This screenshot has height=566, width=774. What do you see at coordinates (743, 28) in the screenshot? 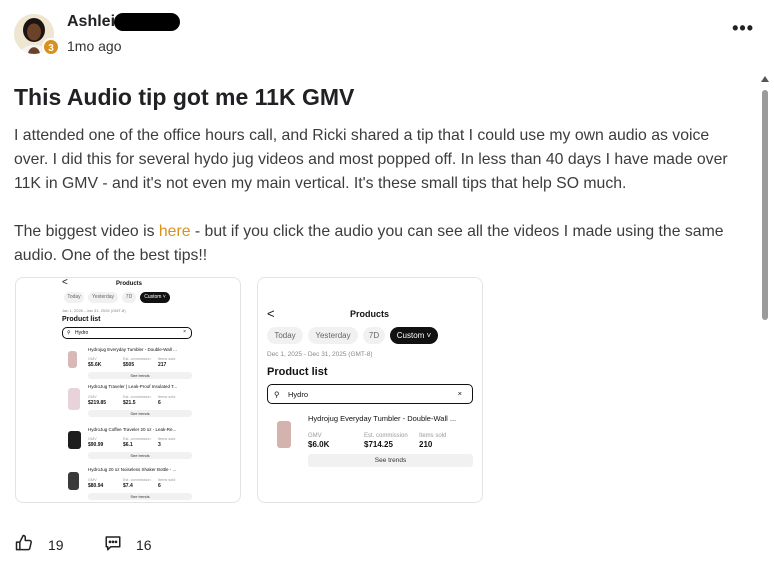
I see `more-options-icon: •••` at bounding box center [743, 28].